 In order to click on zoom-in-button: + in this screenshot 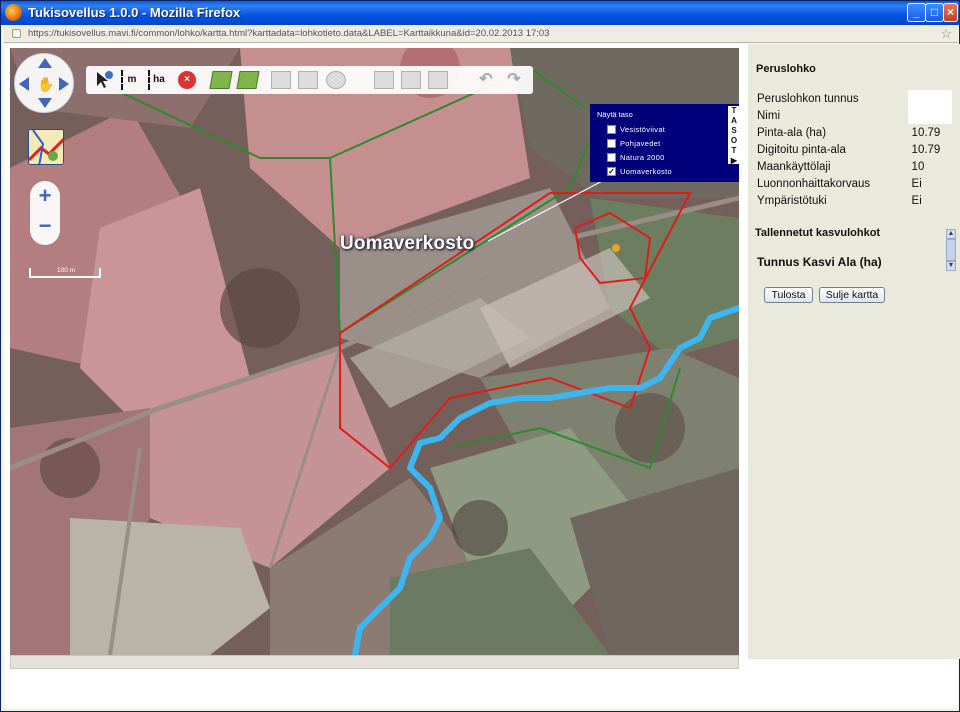, I will do `click(45, 196)`.